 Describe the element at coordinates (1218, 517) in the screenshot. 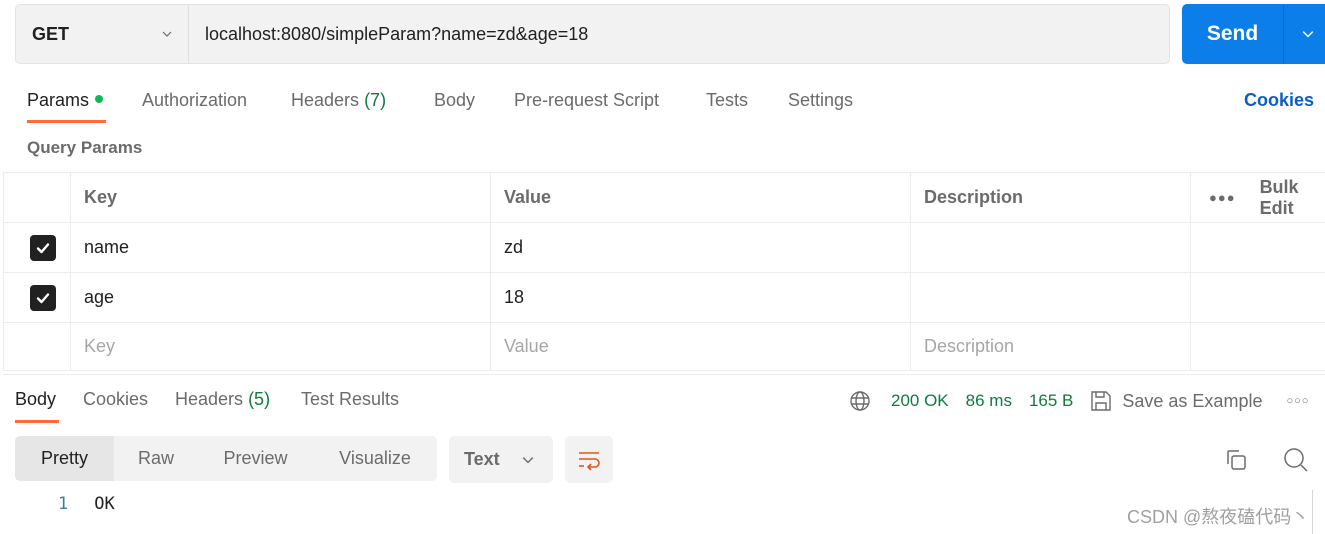

I see `watermark: CSDN @熬夜磕代码丶` at that location.